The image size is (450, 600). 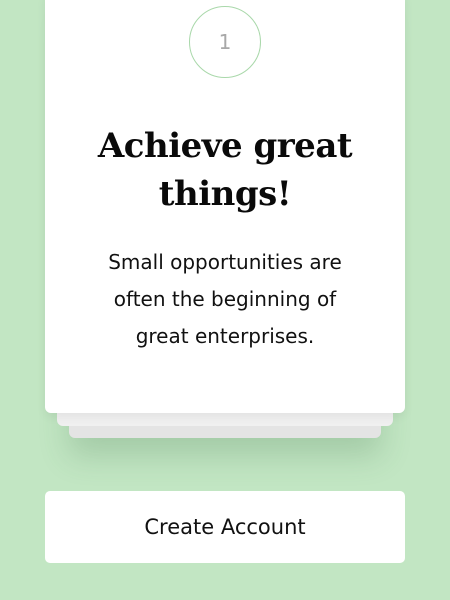 I want to click on step-indicator: 1, so click(x=225, y=42).